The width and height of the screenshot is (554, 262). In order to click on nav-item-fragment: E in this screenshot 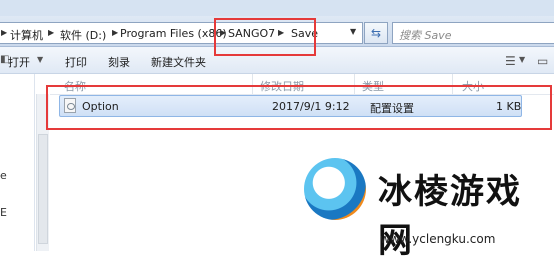, I will do `click(3, 212)`.